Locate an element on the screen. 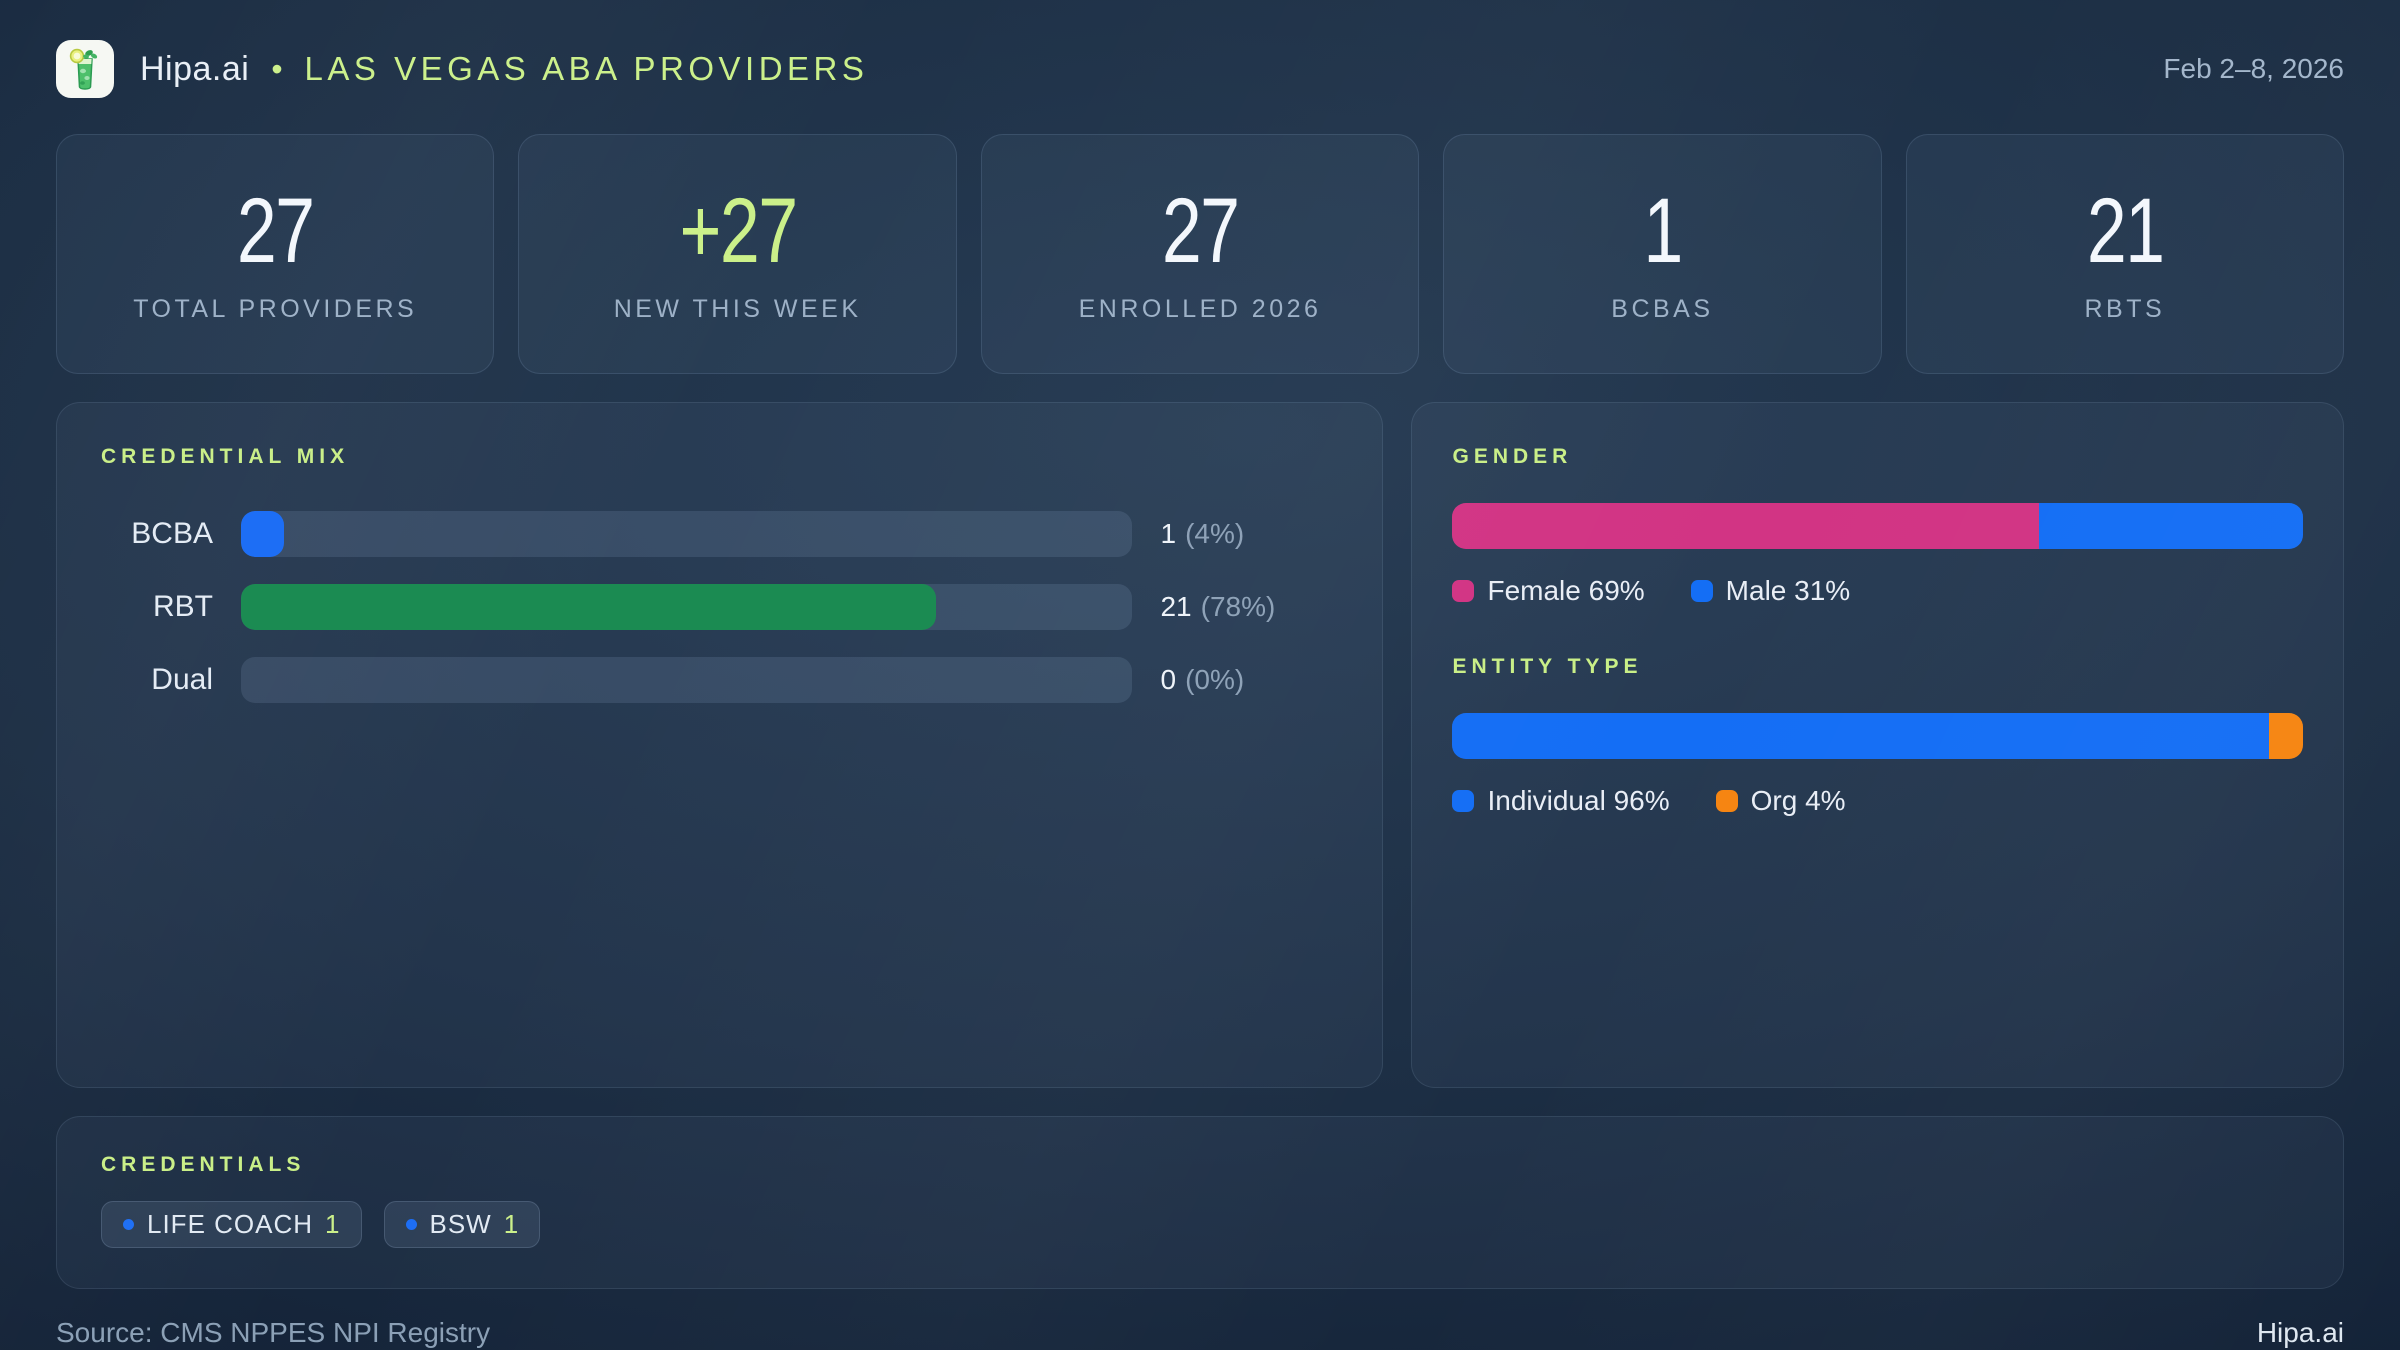 The height and width of the screenshot is (1350, 2400). bar-label: Dual is located at coordinates (182, 679).